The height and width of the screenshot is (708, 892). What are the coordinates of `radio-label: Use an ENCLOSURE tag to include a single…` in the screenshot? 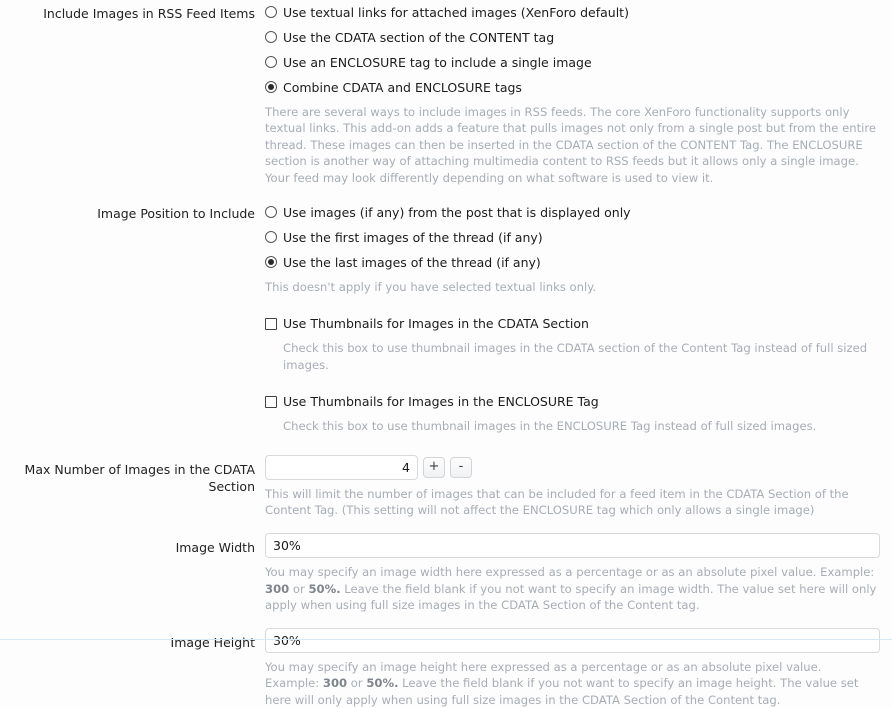 It's located at (437, 62).